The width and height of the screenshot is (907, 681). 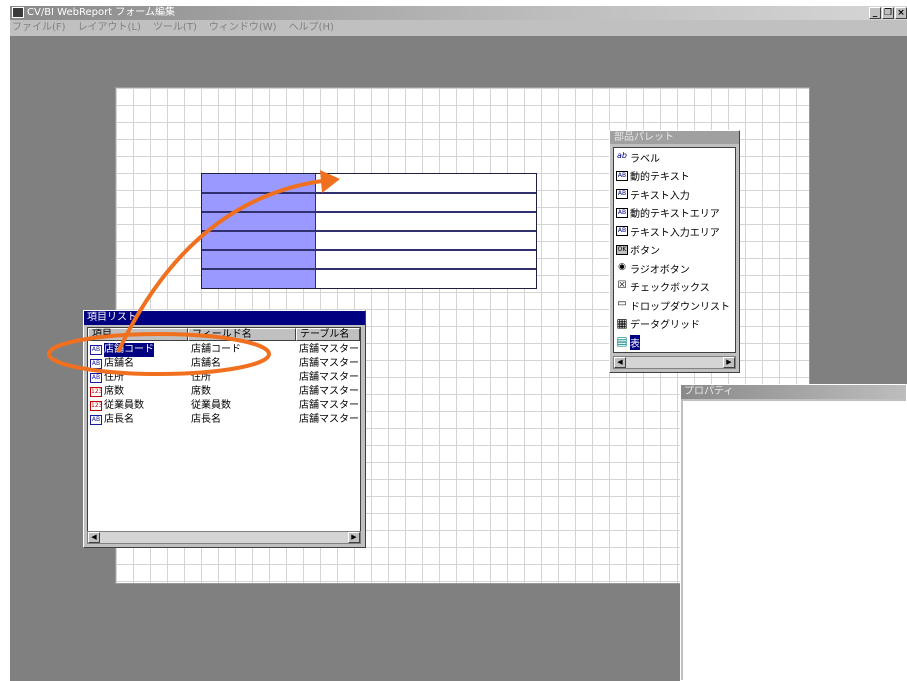 What do you see at coordinates (660, 196) in the screenshot?
I see `palette-item-text: テキスト入力` at bounding box center [660, 196].